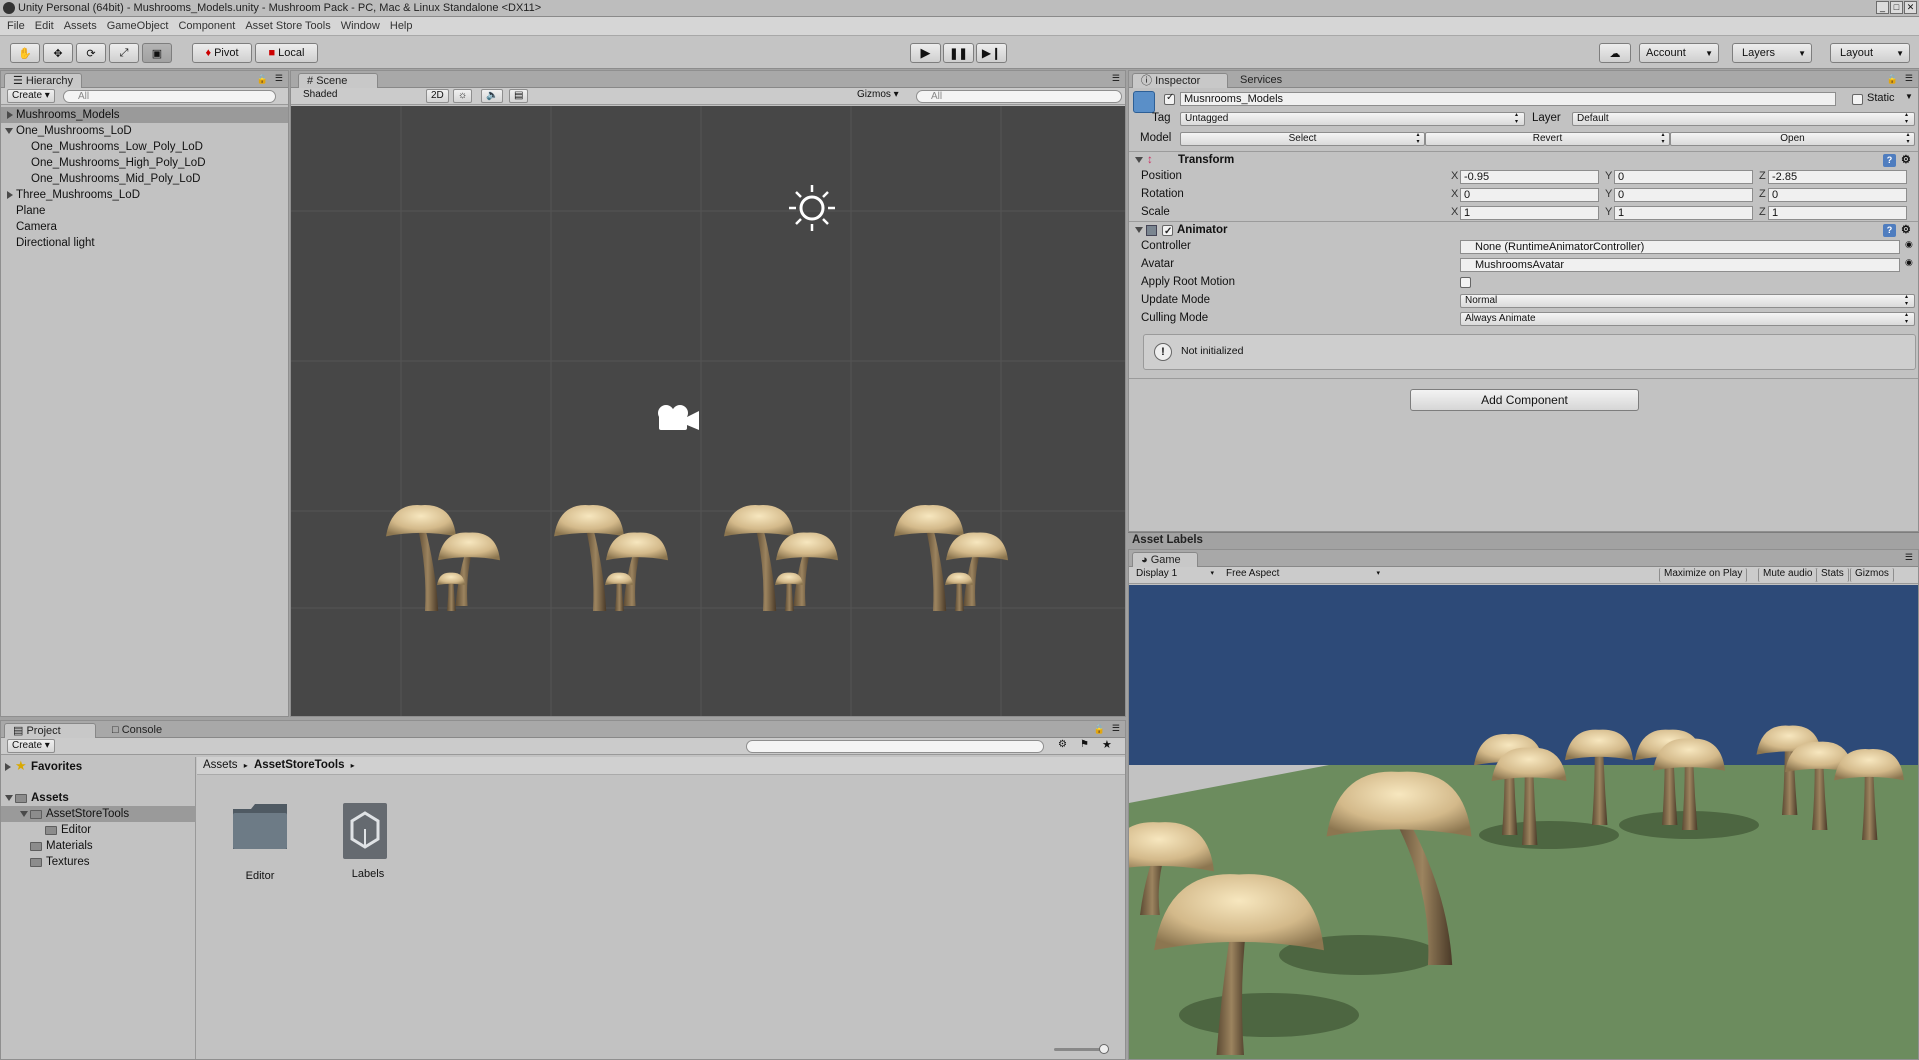 Image resolution: width=1919 pixels, height=1060 pixels. What do you see at coordinates (401, 26) in the screenshot?
I see `menu-help: Help` at bounding box center [401, 26].